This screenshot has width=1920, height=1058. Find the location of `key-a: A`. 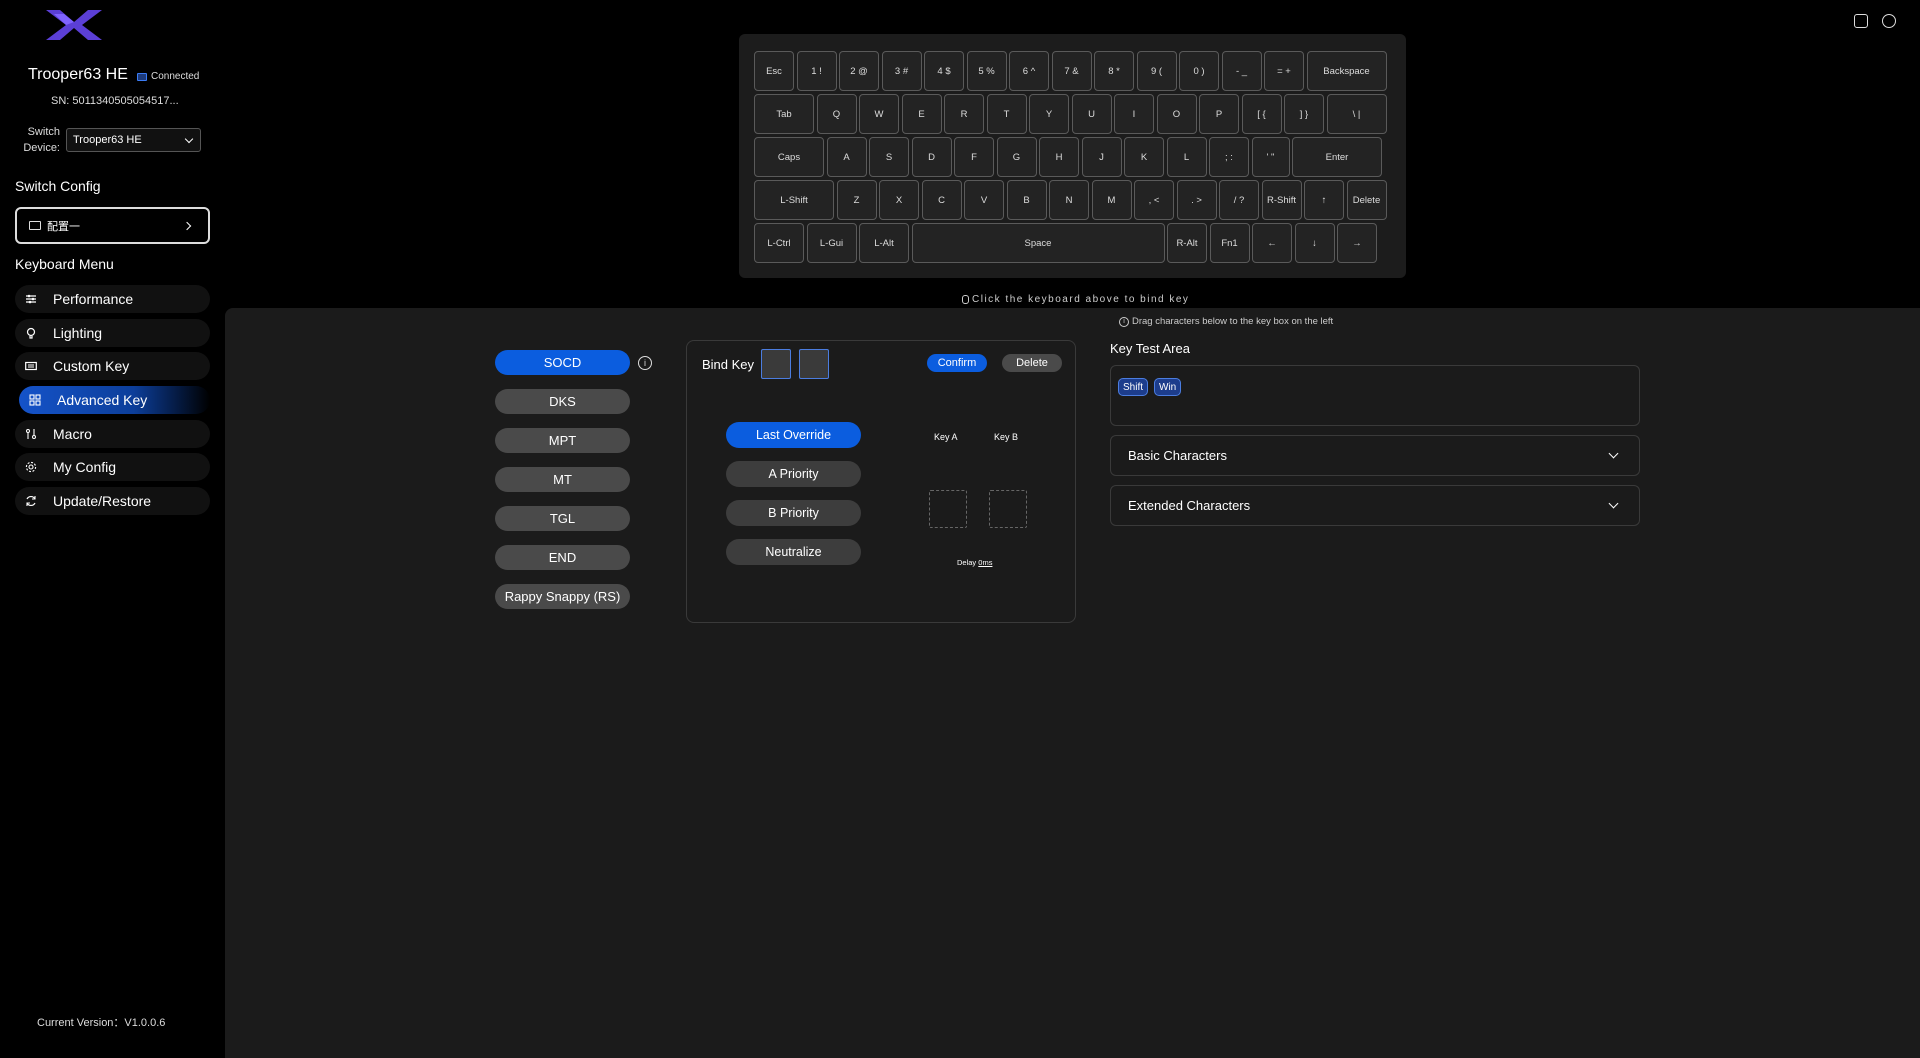

key-a: A is located at coordinates (846, 157).